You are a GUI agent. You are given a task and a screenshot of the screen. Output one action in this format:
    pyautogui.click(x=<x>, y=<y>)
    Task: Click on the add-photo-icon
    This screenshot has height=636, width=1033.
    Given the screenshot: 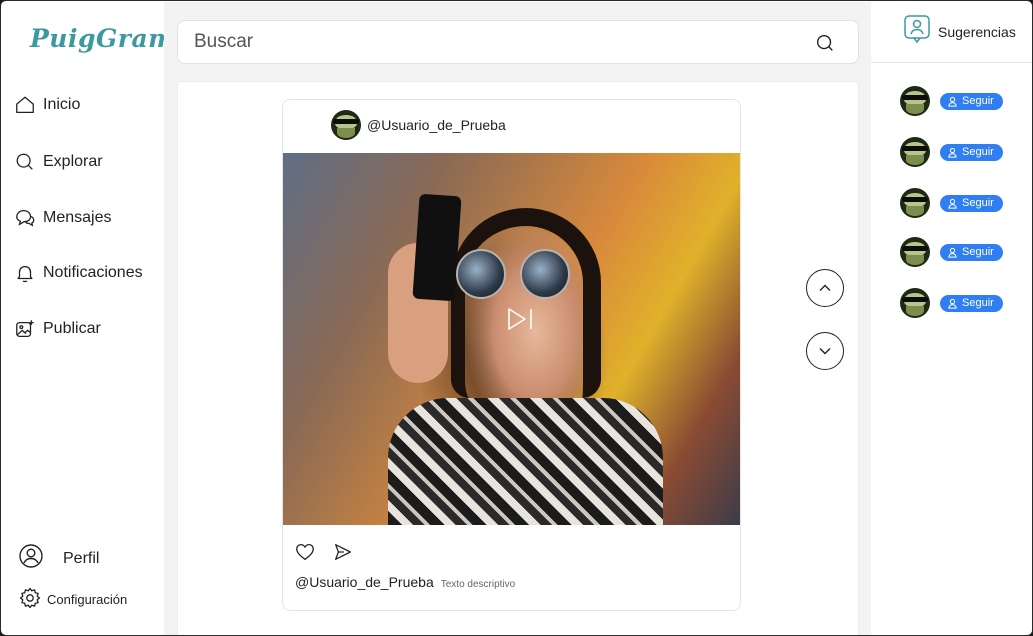 What is the action you would take?
    pyautogui.click(x=25, y=329)
    